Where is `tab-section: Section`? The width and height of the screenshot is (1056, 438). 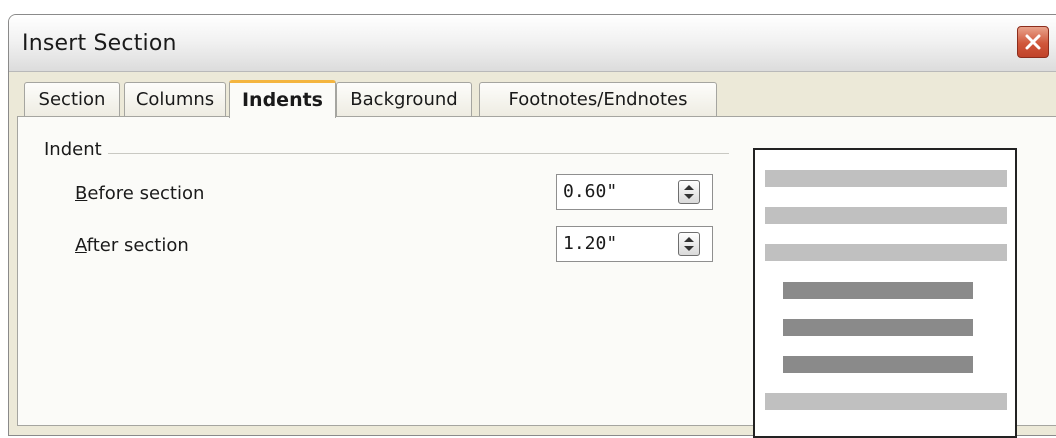 tab-section: Section is located at coordinates (72, 99).